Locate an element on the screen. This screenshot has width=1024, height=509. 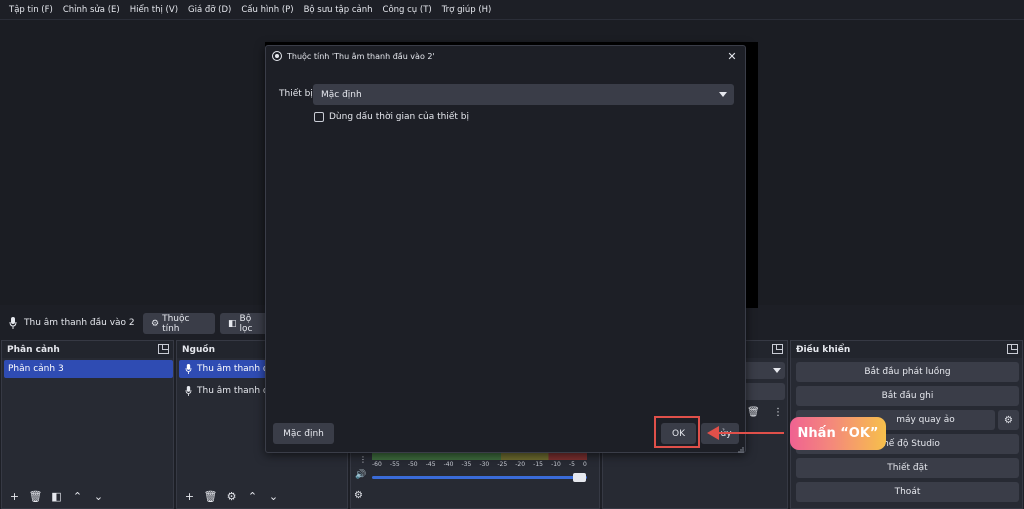
device-select: Mặc định is located at coordinates (523, 94).